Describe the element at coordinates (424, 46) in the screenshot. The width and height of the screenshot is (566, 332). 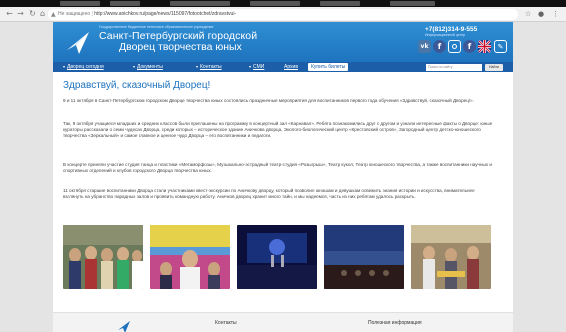
I see `vk-icon: vk` at that location.